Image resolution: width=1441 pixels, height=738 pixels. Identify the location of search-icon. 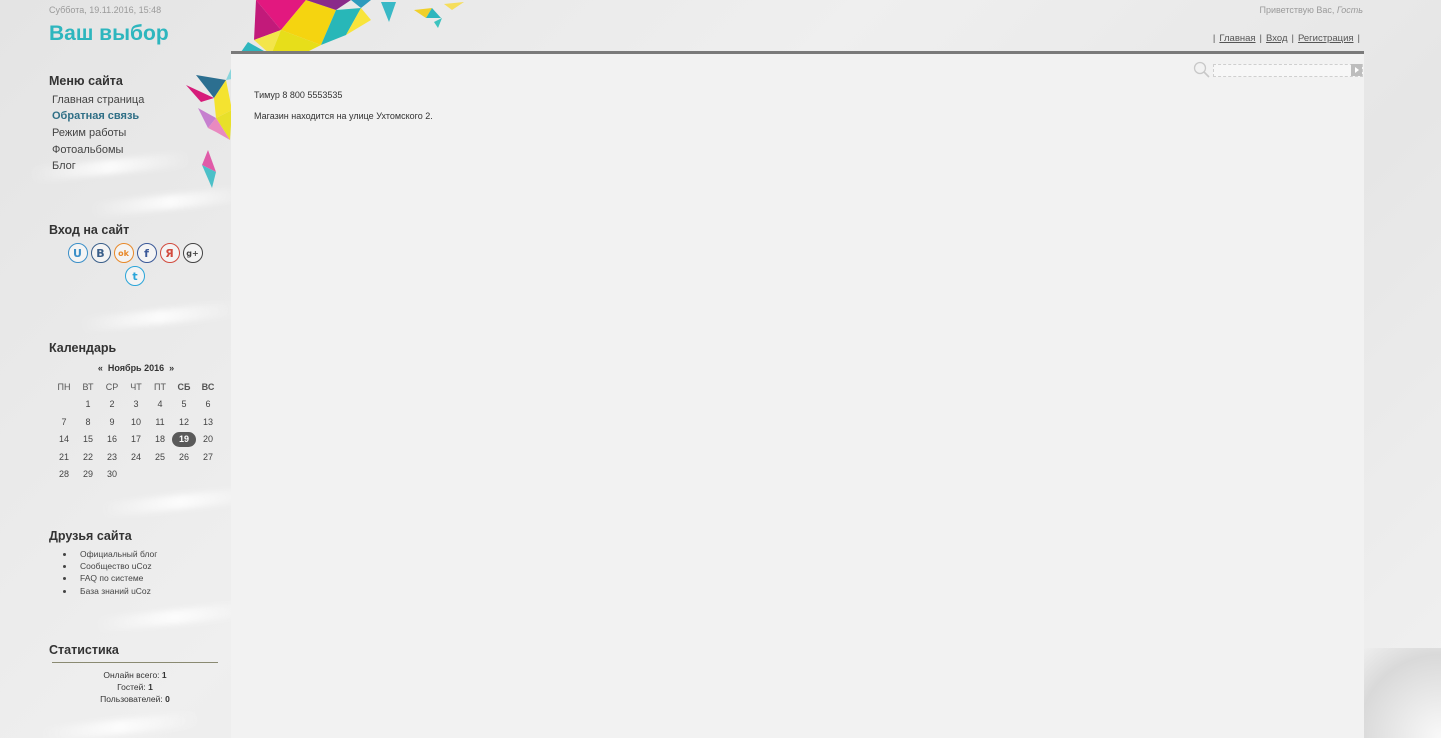
(1201, 69).